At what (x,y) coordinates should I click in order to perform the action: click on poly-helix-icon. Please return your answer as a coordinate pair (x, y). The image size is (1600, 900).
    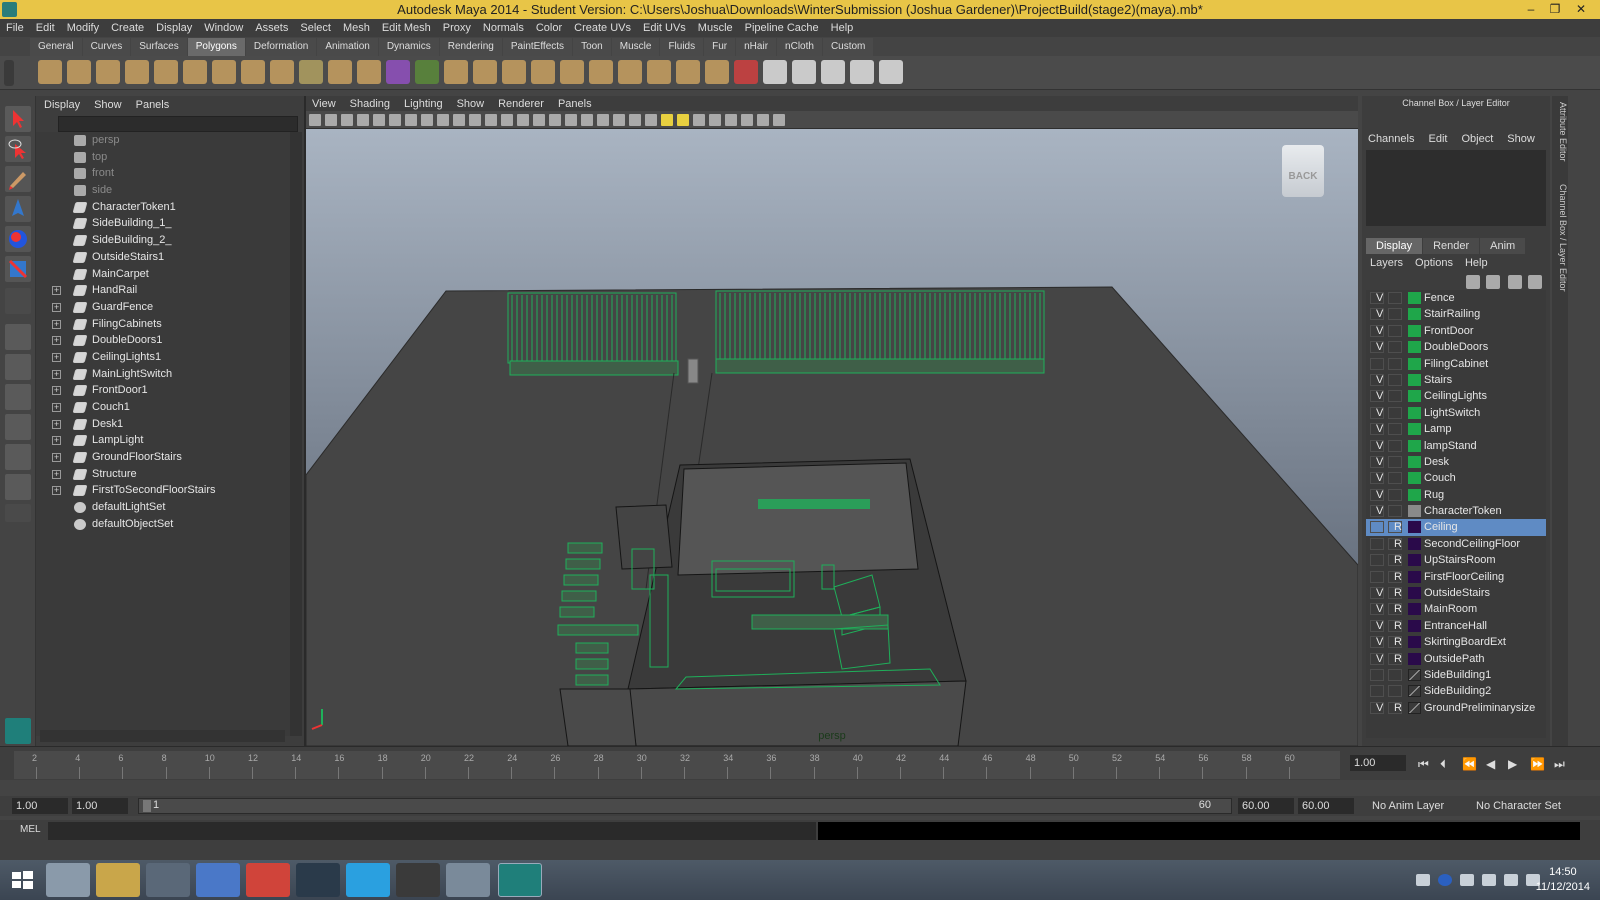
    Looking at the image, I should click on (282, 72).